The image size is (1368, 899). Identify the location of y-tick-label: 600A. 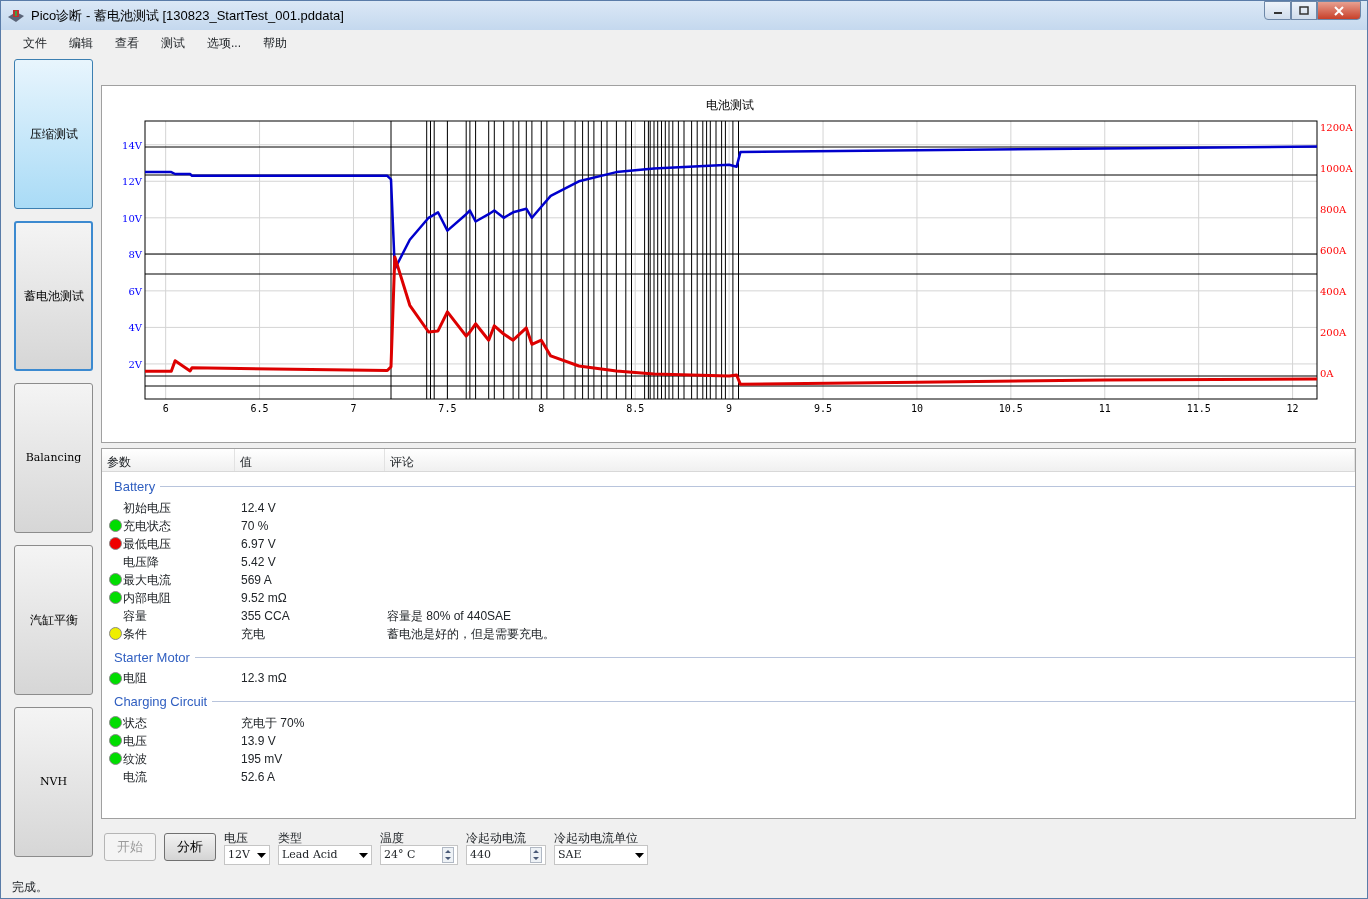
(1333, 250).